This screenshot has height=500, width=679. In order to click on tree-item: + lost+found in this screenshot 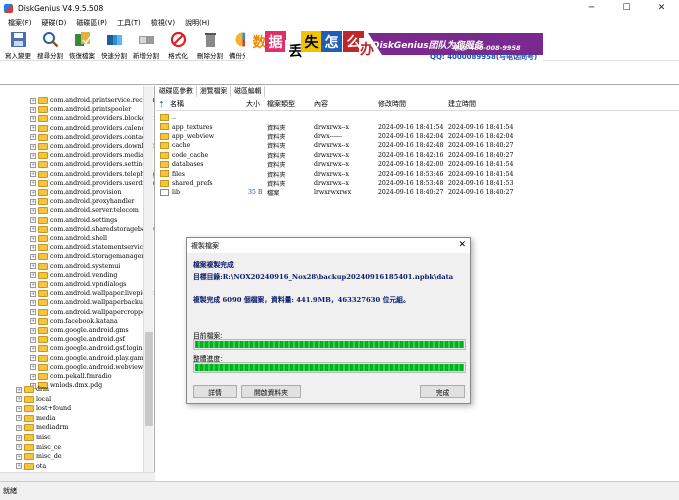, I will do `click(43, 408)`.